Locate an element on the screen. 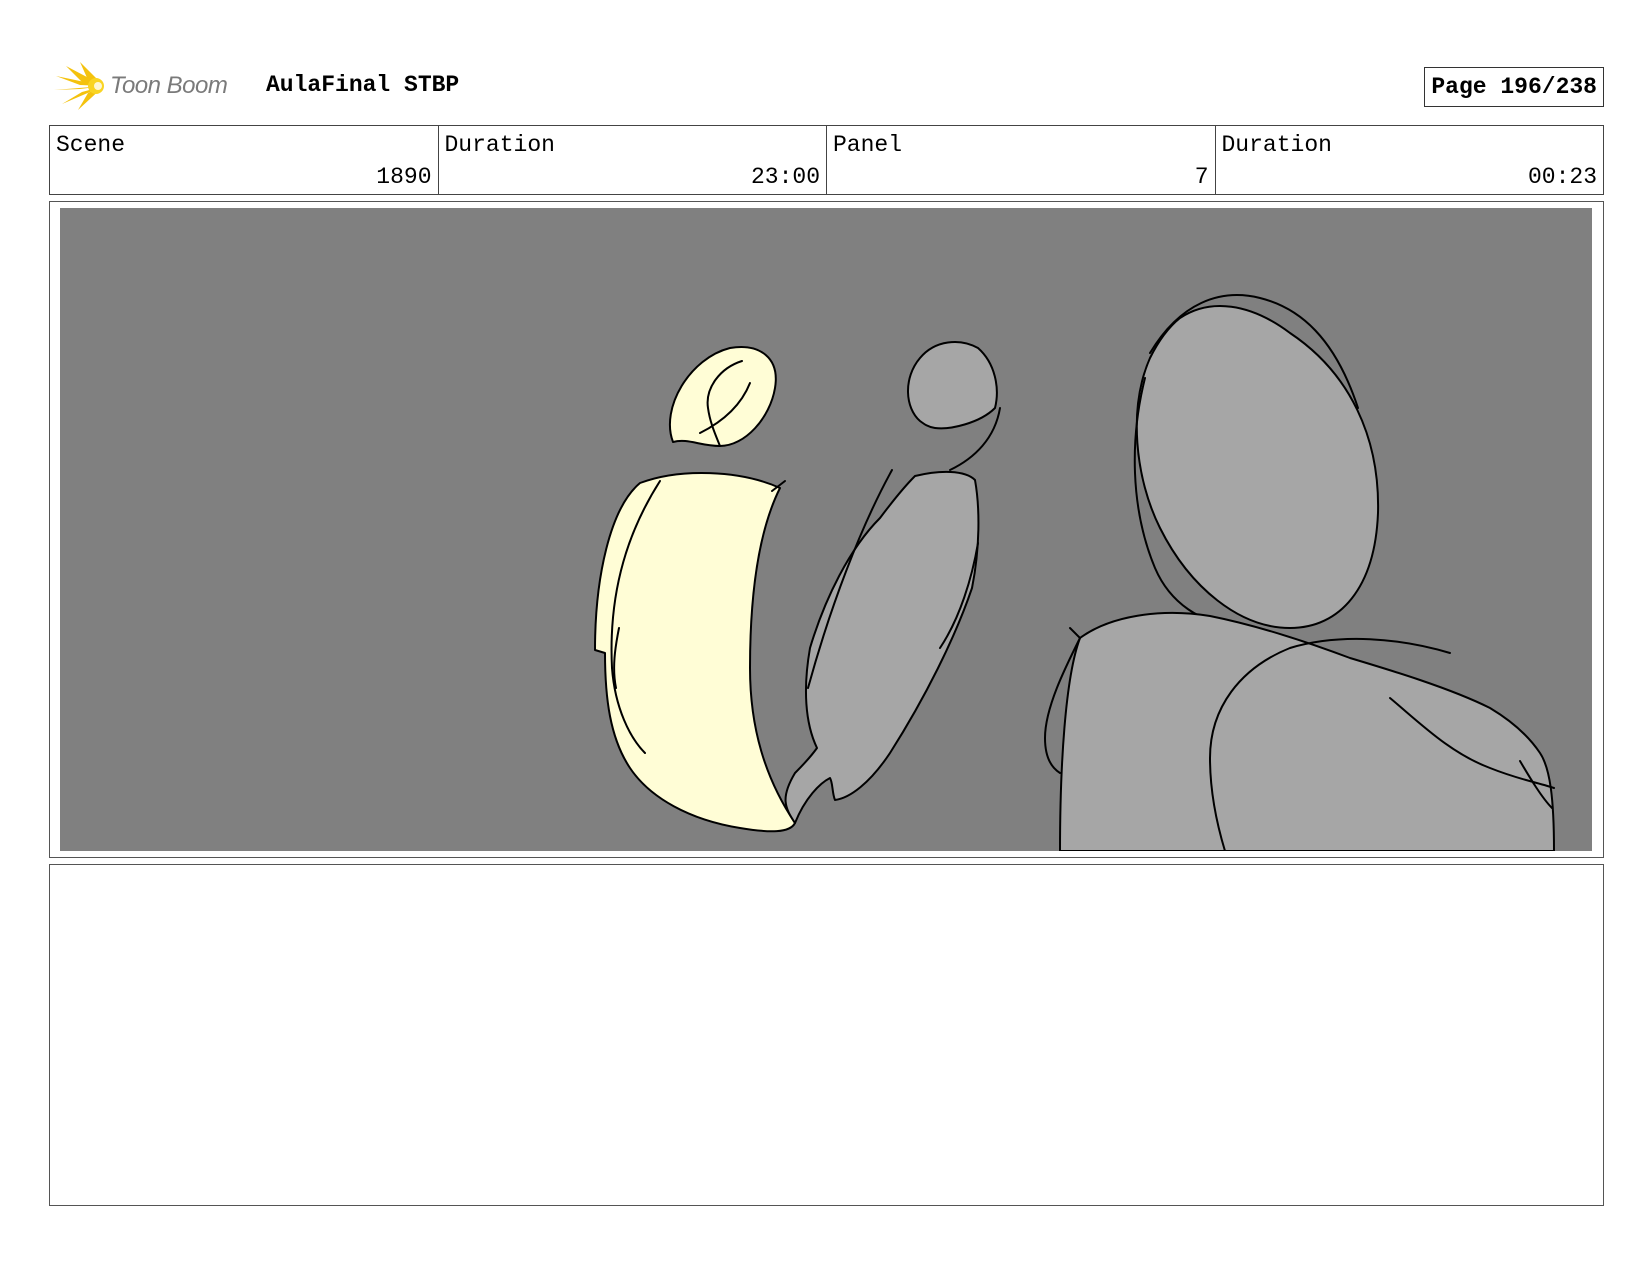 This screenshot has height=1276, width=1648. panel-duration-label: Duration is located at coordinates (1276, 145).